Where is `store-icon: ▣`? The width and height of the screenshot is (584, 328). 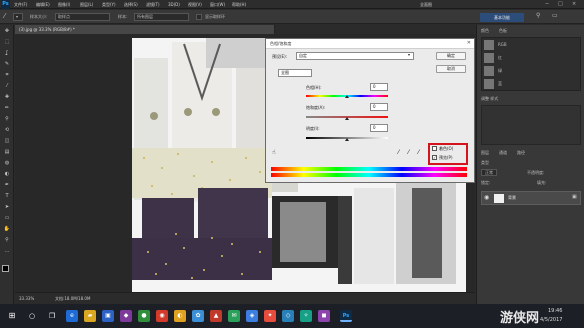
store-icon: ▣ is located at coordinates (108, 316).